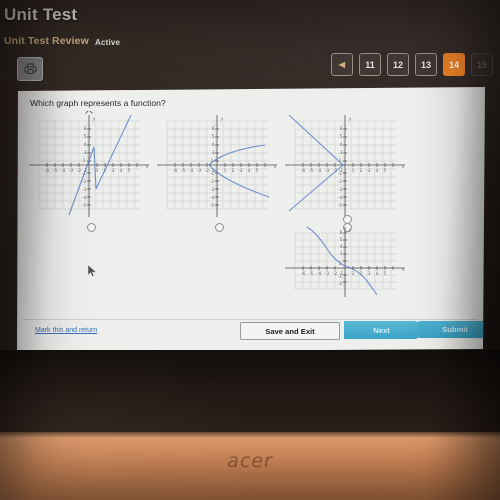  I want to click on pager-page-15: 15, so click(482, 64).